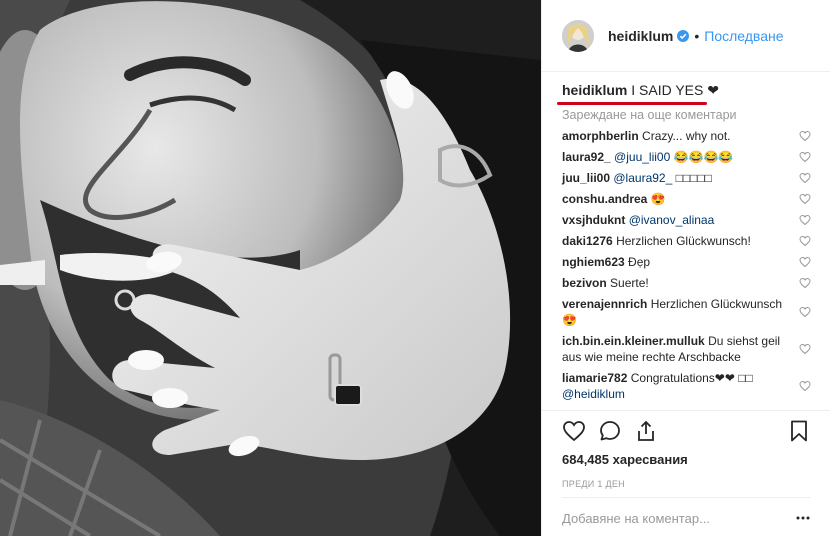 The height and width of the screenshot is (538, 830). Describe the element at coordinates (686, 459) in the screenshot. I see `likes-count: 684,485 харесвания` at that location.